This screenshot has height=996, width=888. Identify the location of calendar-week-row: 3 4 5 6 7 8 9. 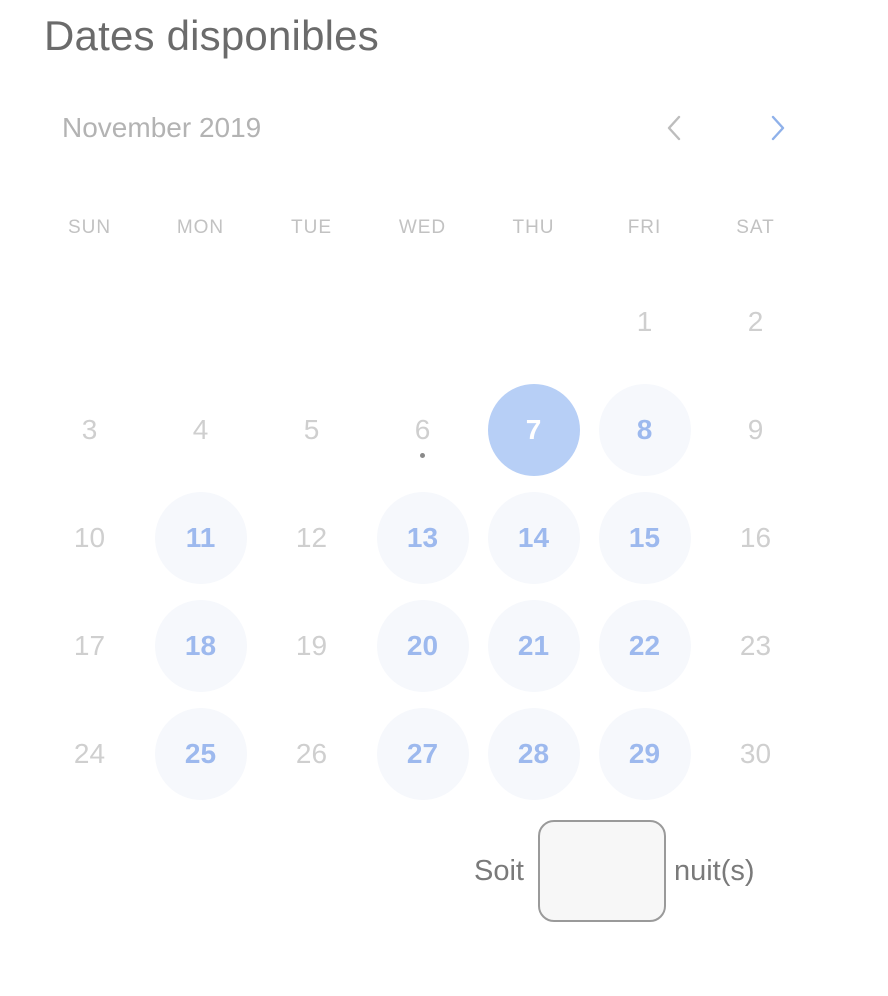
(422, 430).